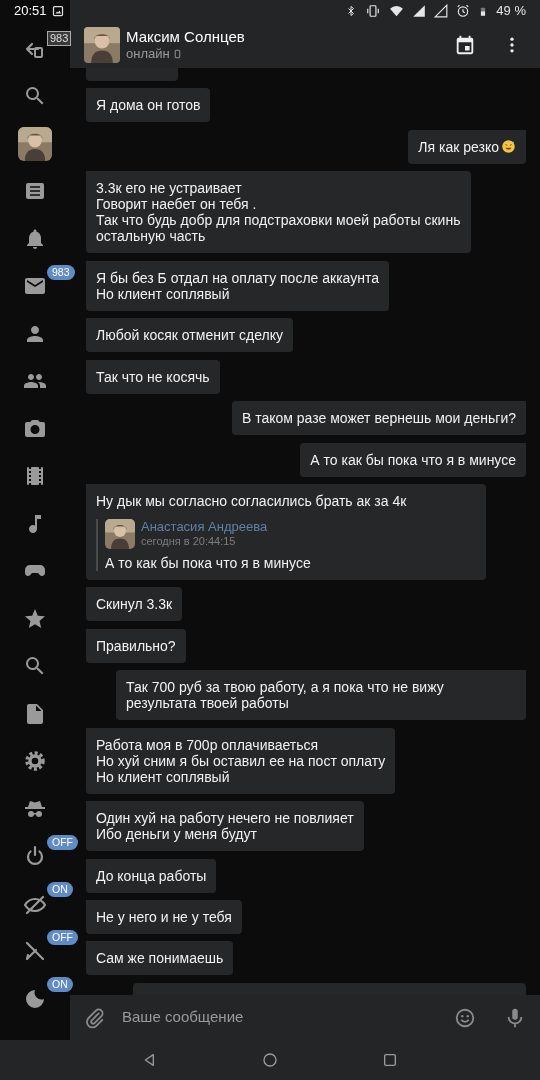 Image resolution: width=540 pixels, height=1080 pixels. What do you see at coordinates (270, 1060) in the screenshot?
I see `home-icon` at bounding box center [270, 1060].